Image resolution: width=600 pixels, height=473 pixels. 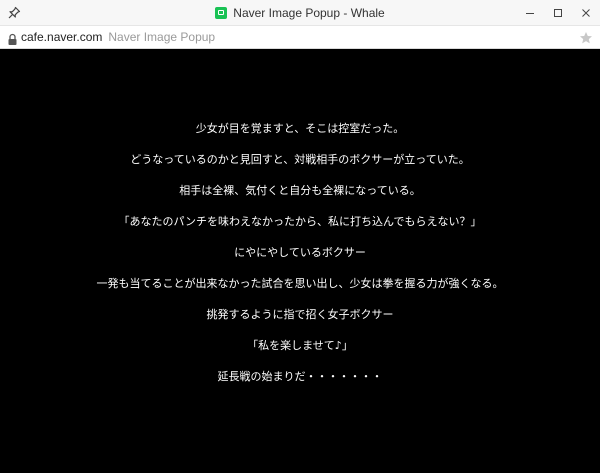 I want to click on title-bar: Naver Image Popup - Whale, so click(x=300, y=13).